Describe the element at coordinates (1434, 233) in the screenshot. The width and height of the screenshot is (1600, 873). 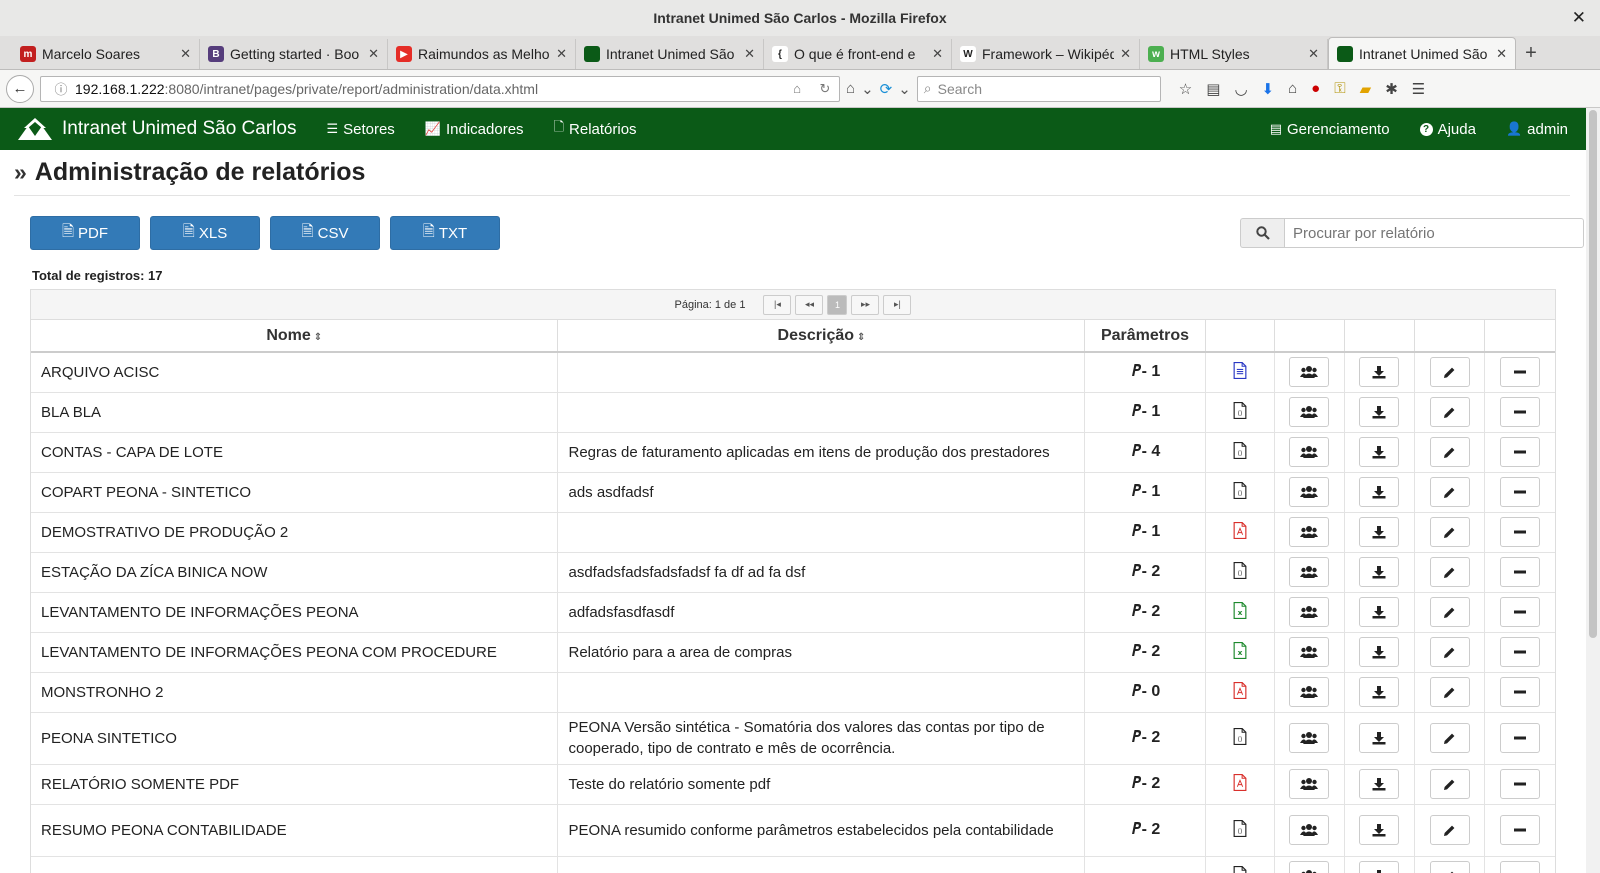
I see `report-search-input` at that location.